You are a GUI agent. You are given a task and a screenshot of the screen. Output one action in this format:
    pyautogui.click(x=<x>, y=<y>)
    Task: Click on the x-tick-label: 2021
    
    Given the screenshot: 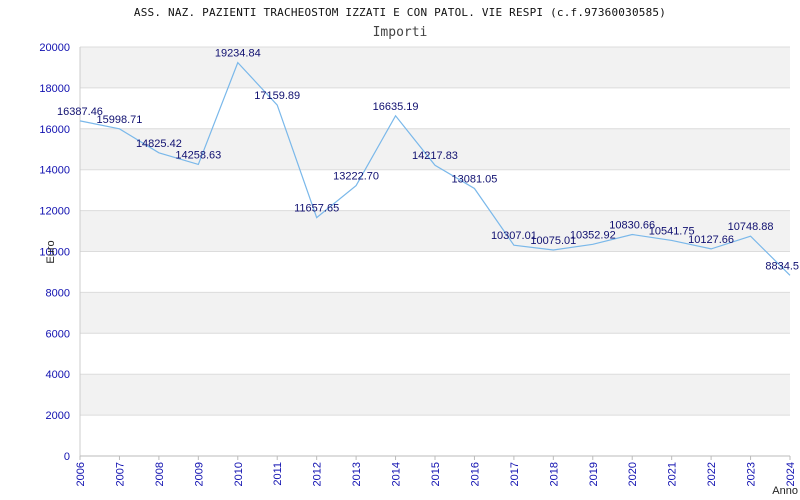 What is the action you would take?
    pyautogui.click(x=673, y=474)
    